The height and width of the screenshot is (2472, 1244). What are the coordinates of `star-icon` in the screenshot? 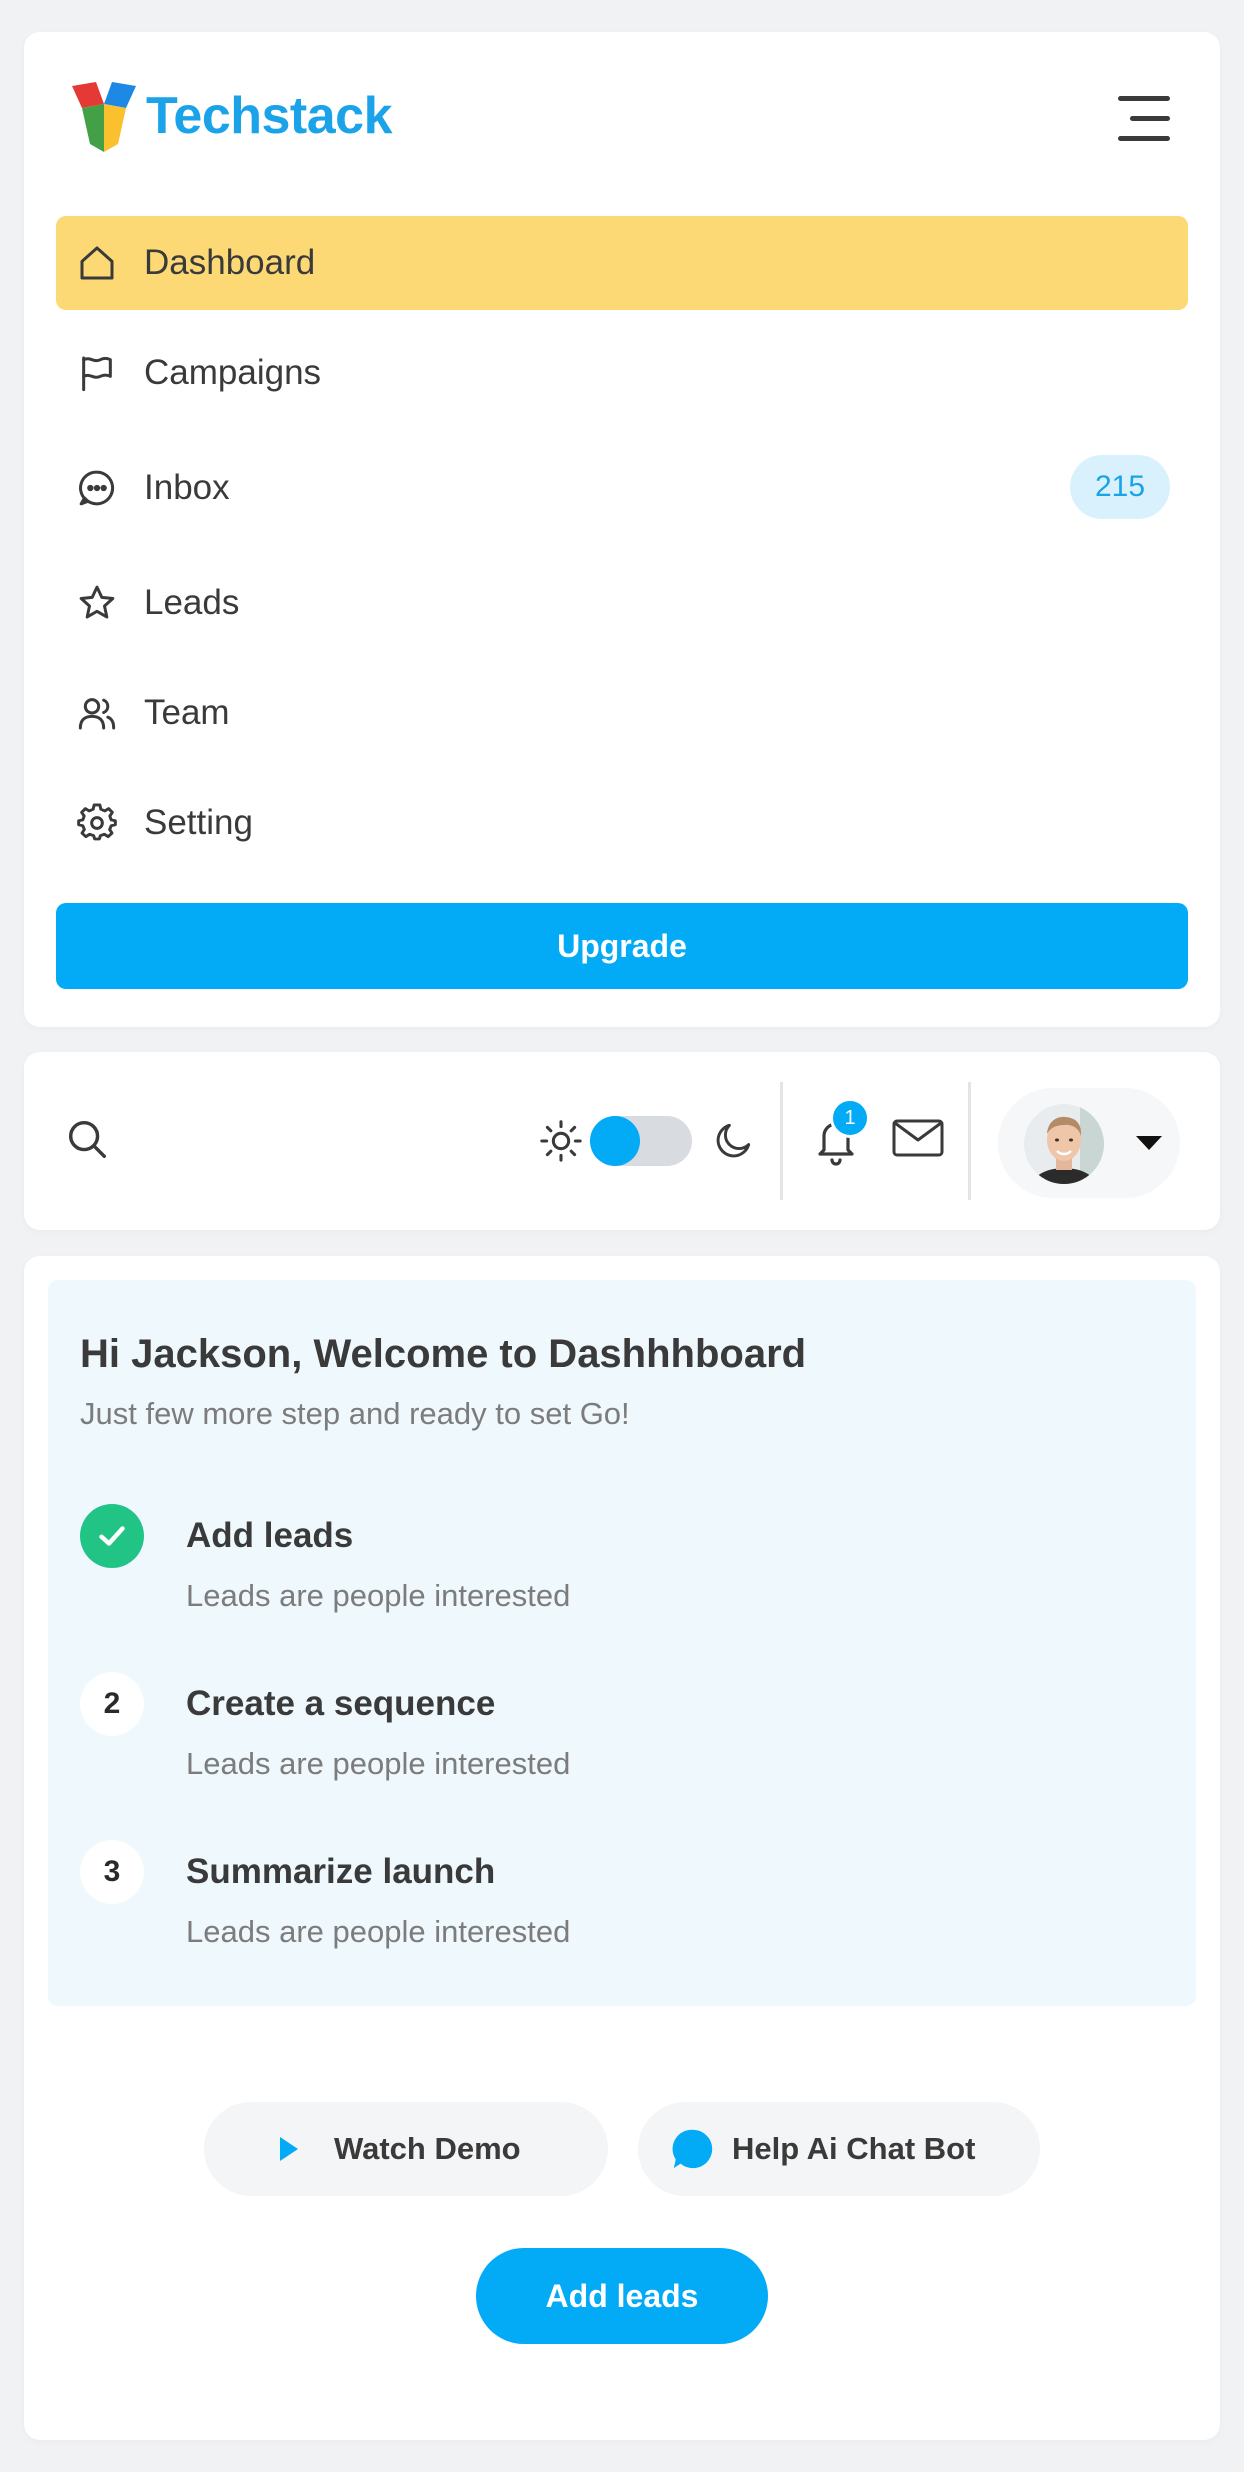 It's located at (97, 603).